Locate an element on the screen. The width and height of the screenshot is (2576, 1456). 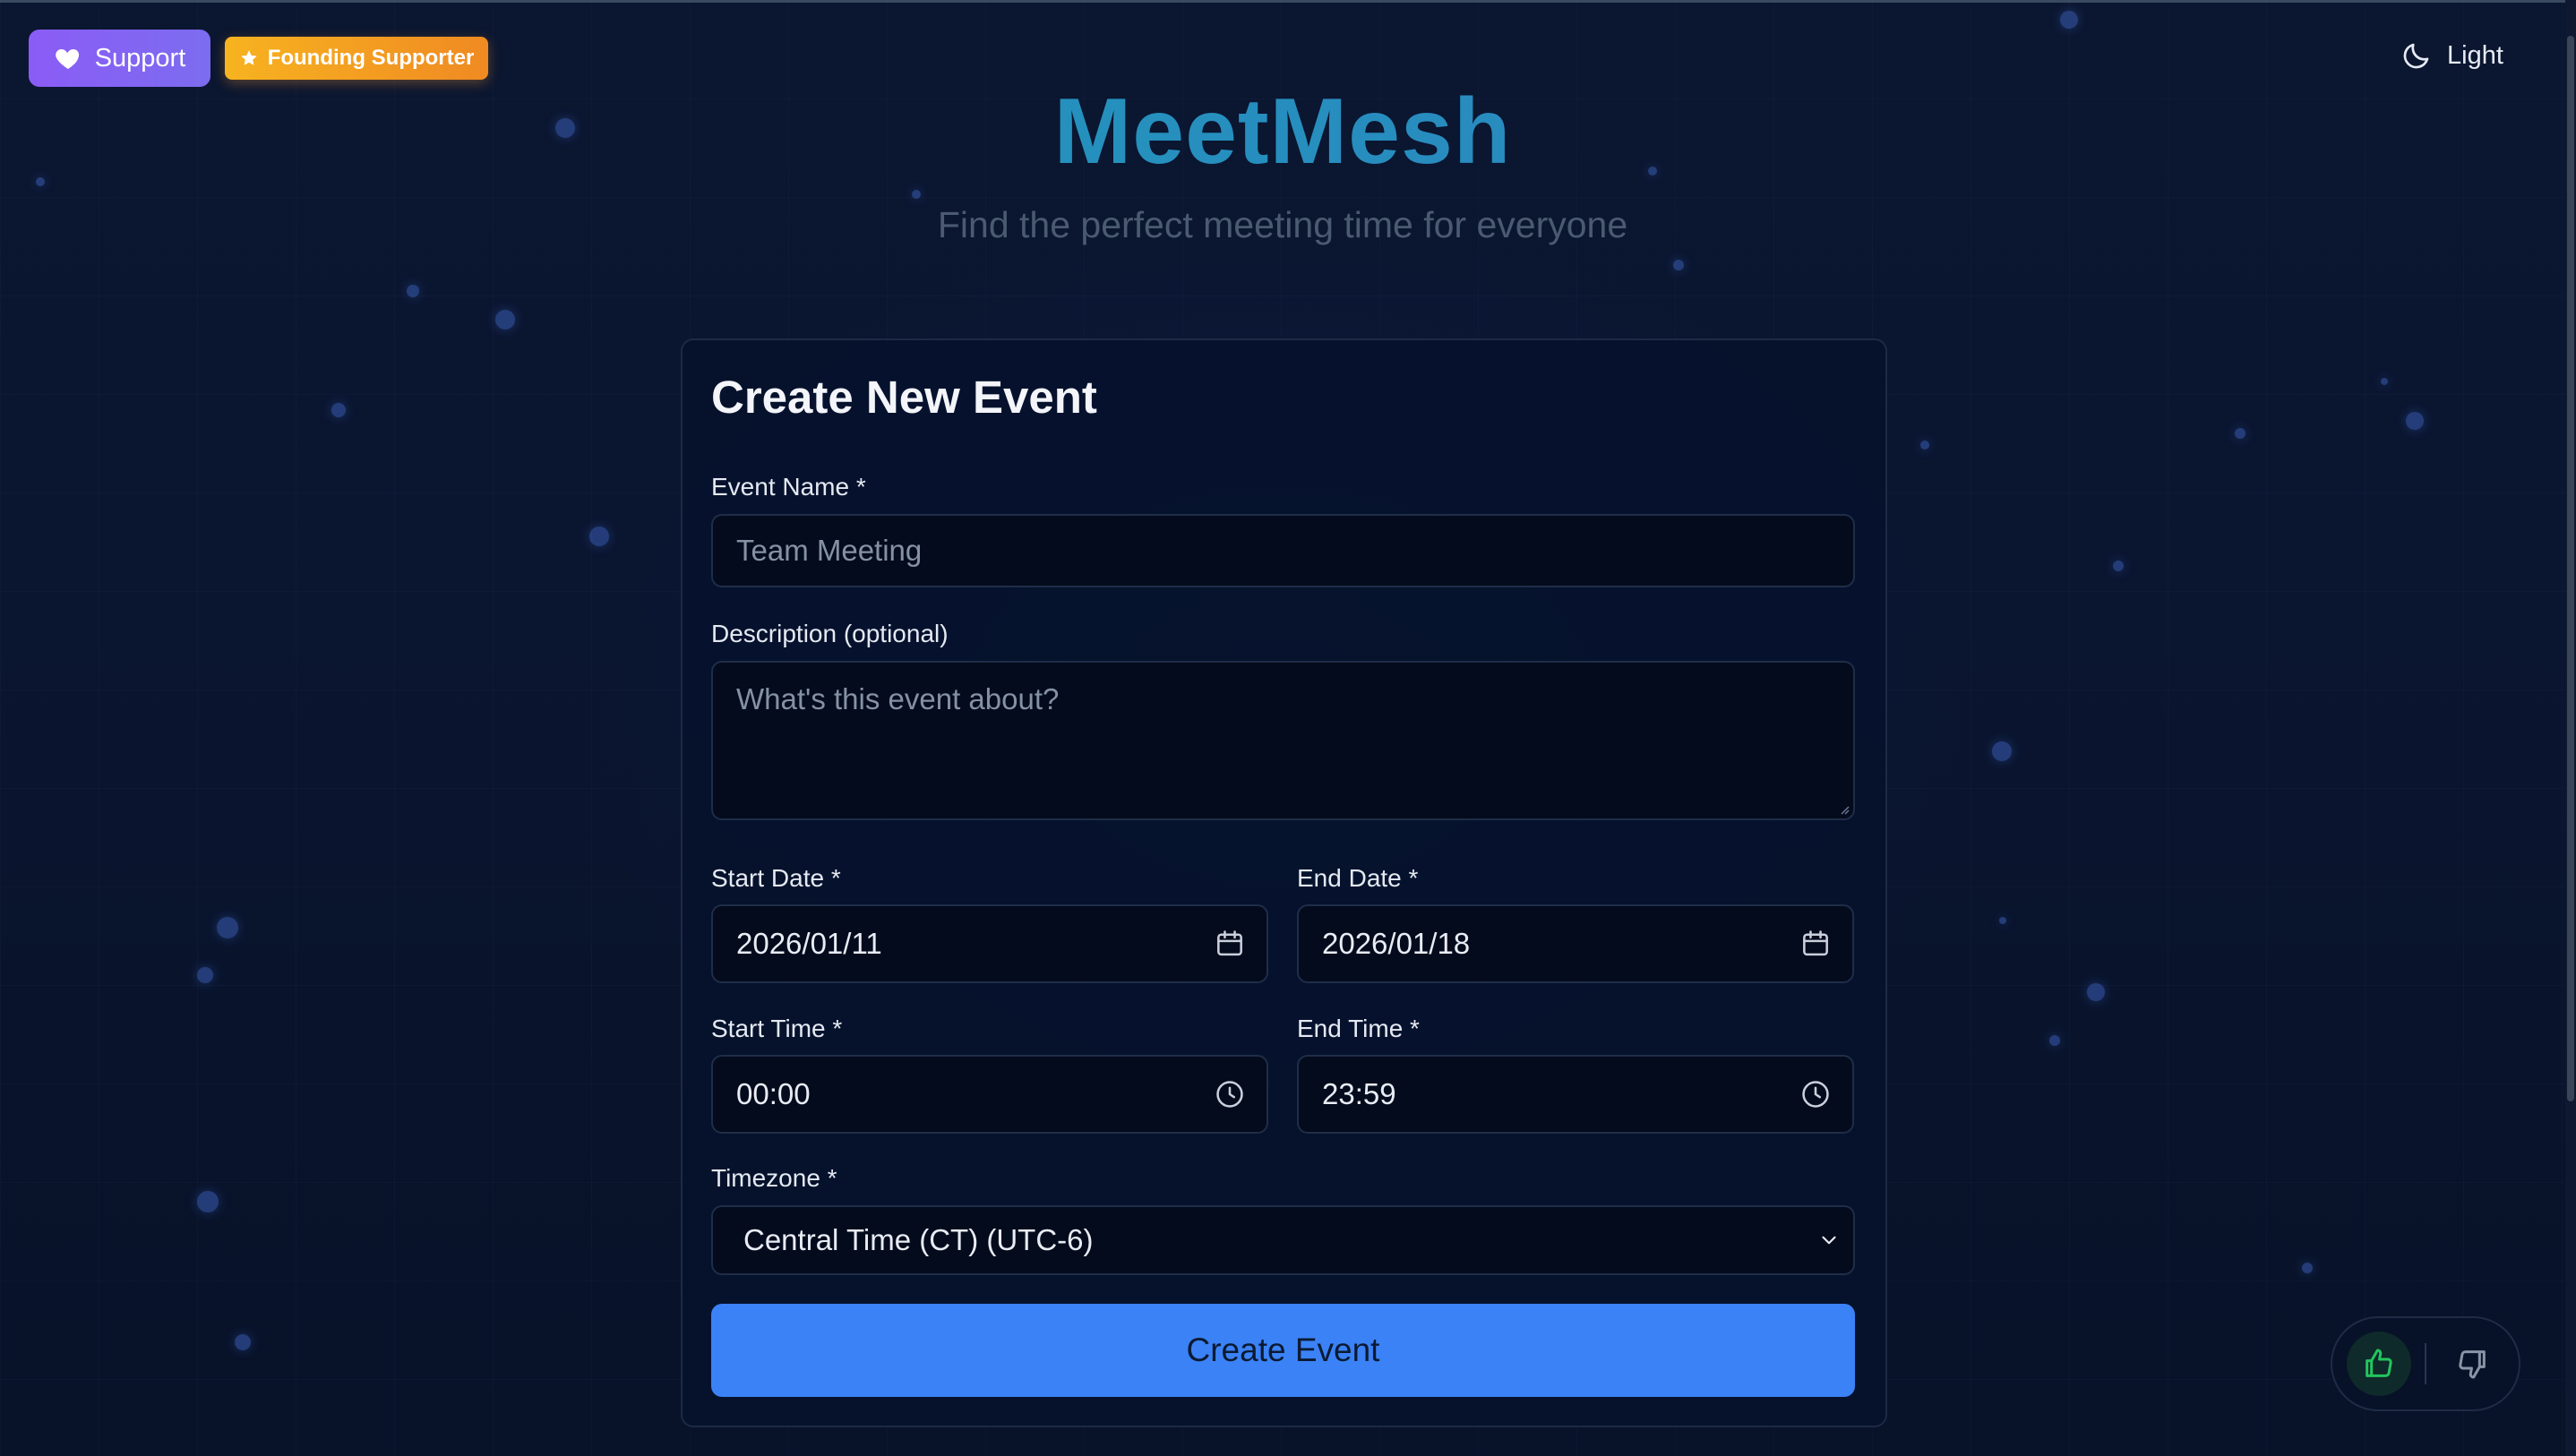
founding-supporter-label: Founding Supporter is located at coordinates (371, 58).